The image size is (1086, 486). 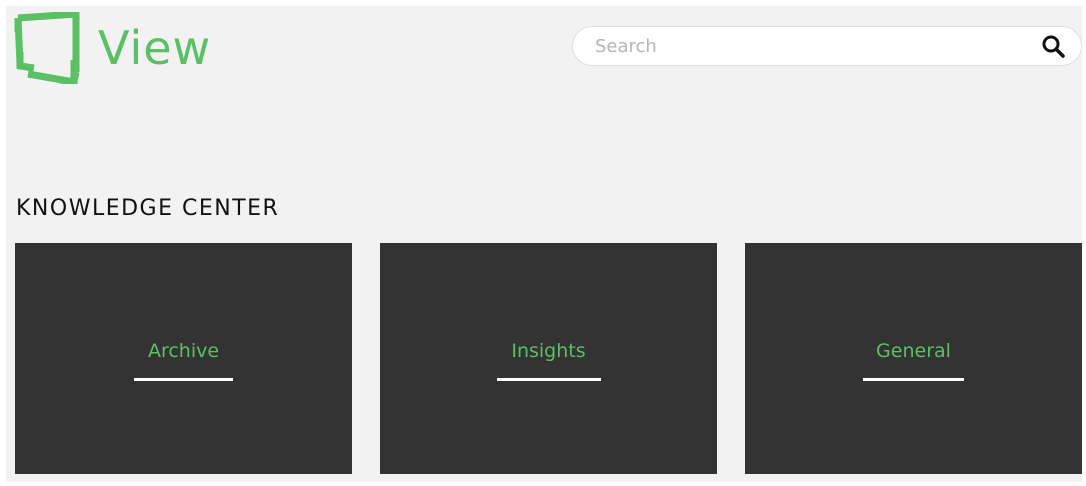 I want to click on card-archive: Archive, so click(x=183, y=358).